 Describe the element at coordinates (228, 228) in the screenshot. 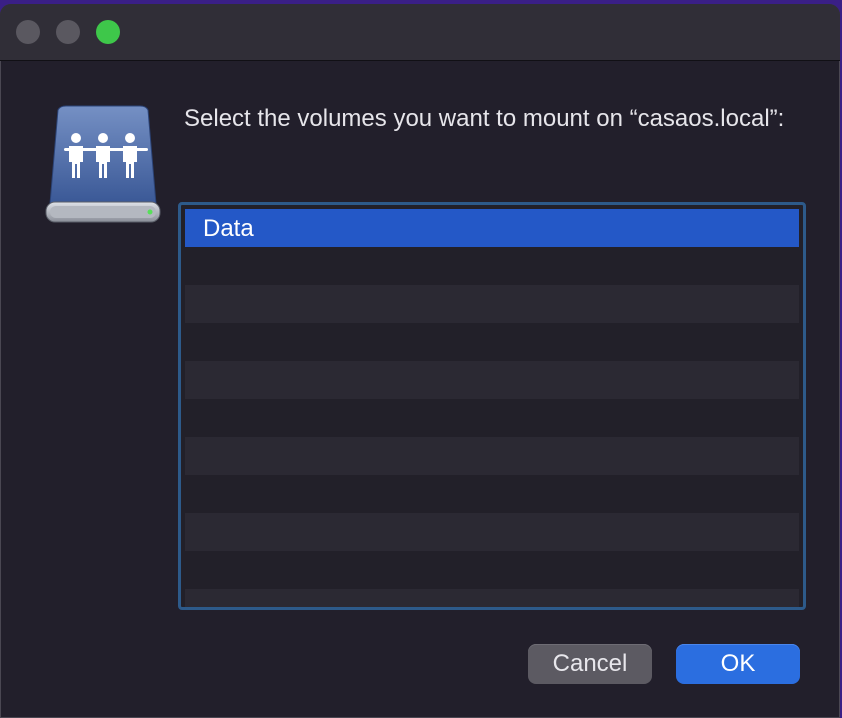

I see `volume-label: Data` at that location.